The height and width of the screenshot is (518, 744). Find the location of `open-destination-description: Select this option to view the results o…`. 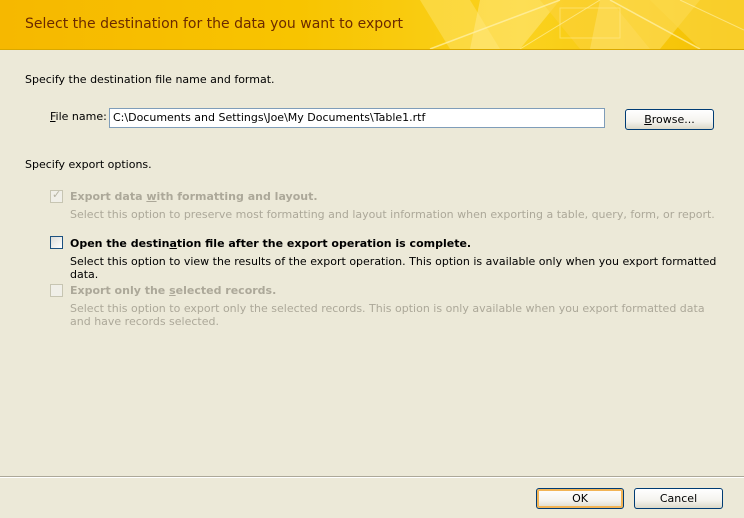

open-destination-description: Select this option to view the results o… is located at coordinates (393, 268).